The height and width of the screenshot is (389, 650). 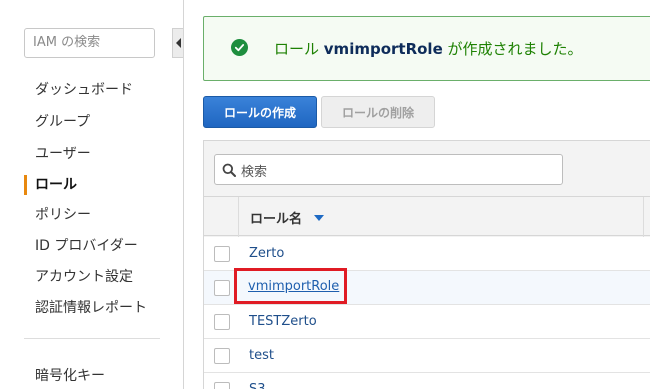 I want to click on table-row: S3, so click(x=427, y=381).